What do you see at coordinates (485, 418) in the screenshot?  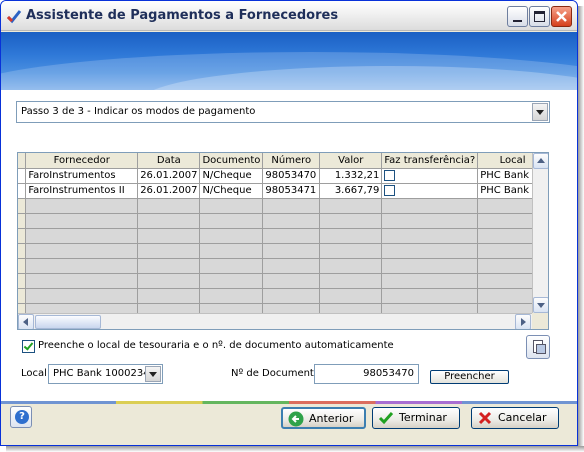 I see `cancel-x-icon` at bounding box center [485, 418].